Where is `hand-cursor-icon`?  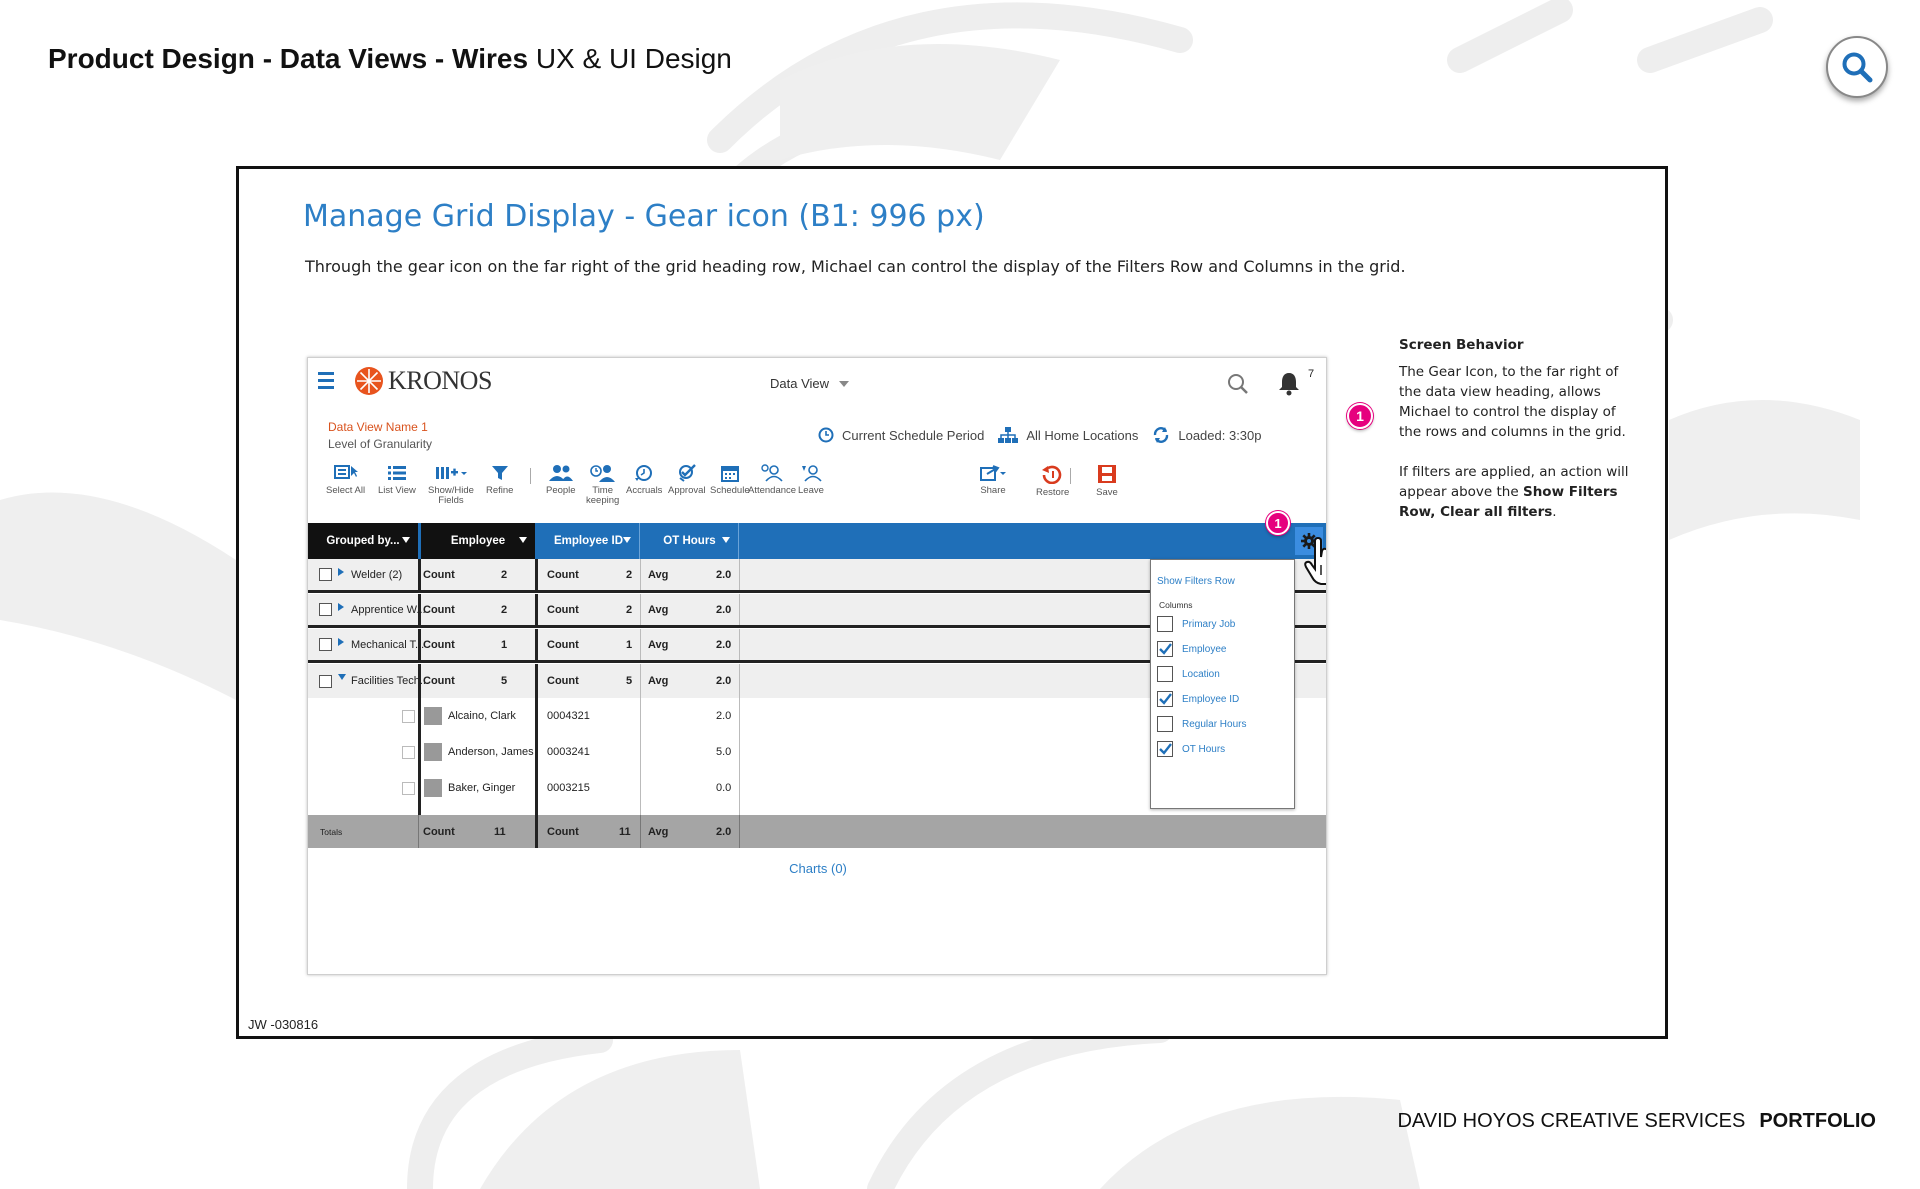
hand-cursor-icon is located at coordinates (1315, 561).